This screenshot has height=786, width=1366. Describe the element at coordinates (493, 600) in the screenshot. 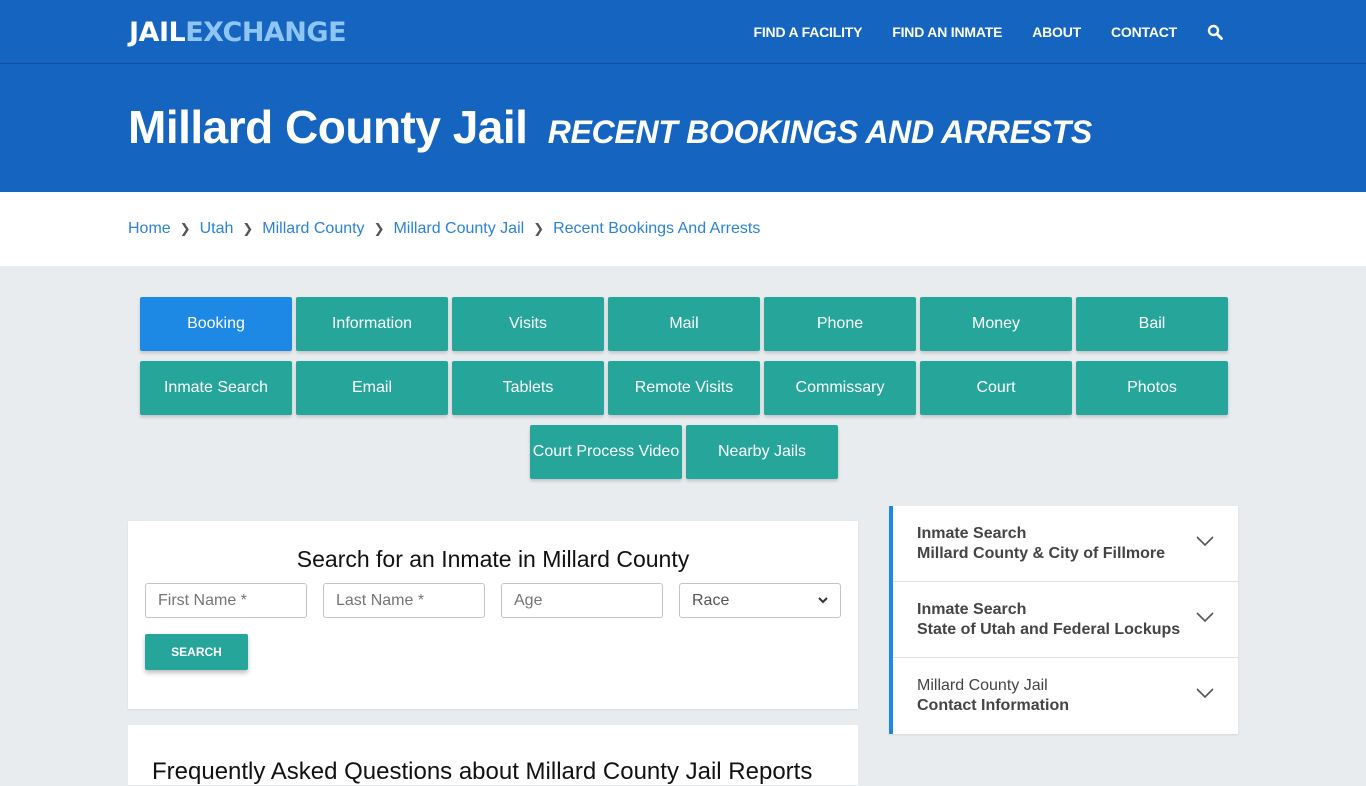

I see `search-form: First Name * Last Name * Age Race` at that location.